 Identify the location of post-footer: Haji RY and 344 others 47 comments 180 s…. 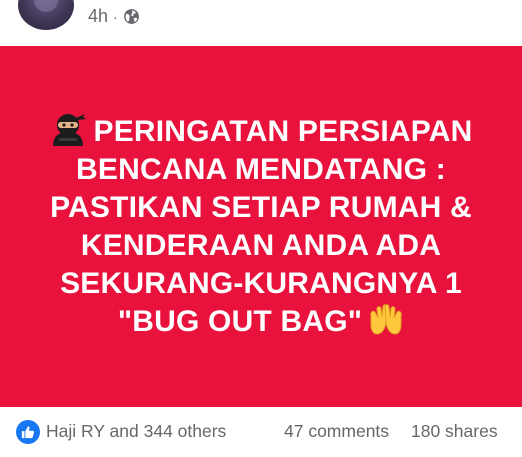
(261, 432).